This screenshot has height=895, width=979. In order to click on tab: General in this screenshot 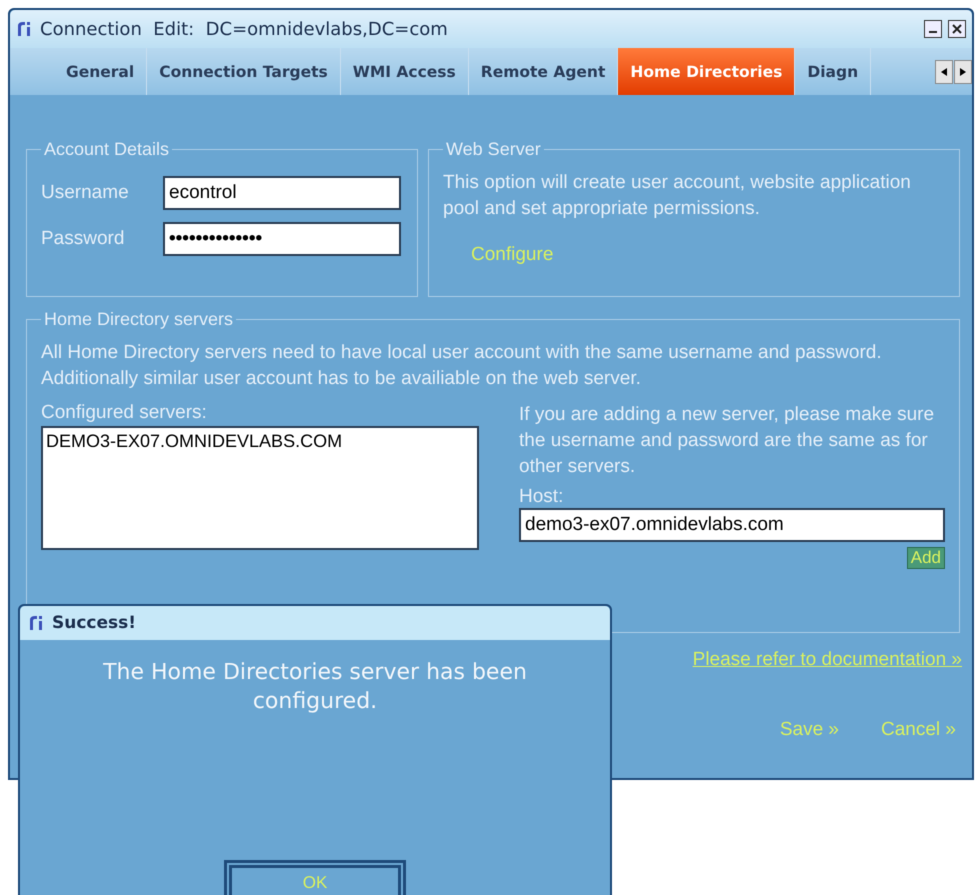, I will do `click(101, 71)`.